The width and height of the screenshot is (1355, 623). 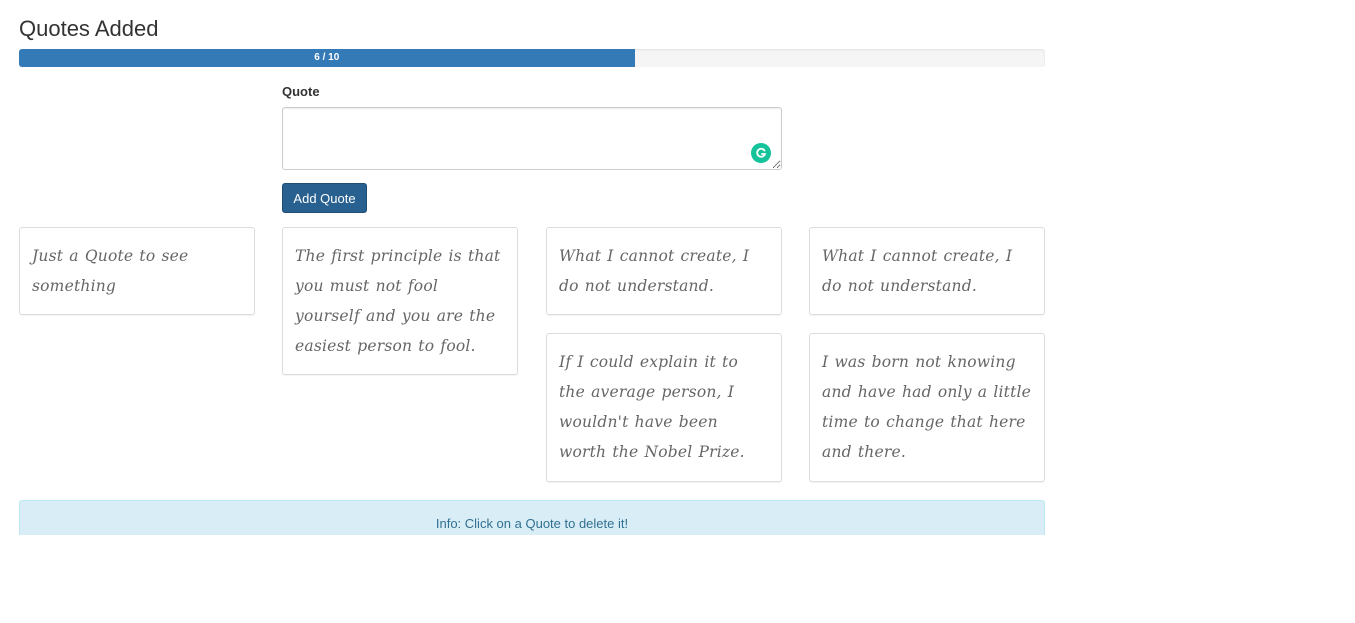 I want to click on quote-label: Quote, so click(x=301, y=91).